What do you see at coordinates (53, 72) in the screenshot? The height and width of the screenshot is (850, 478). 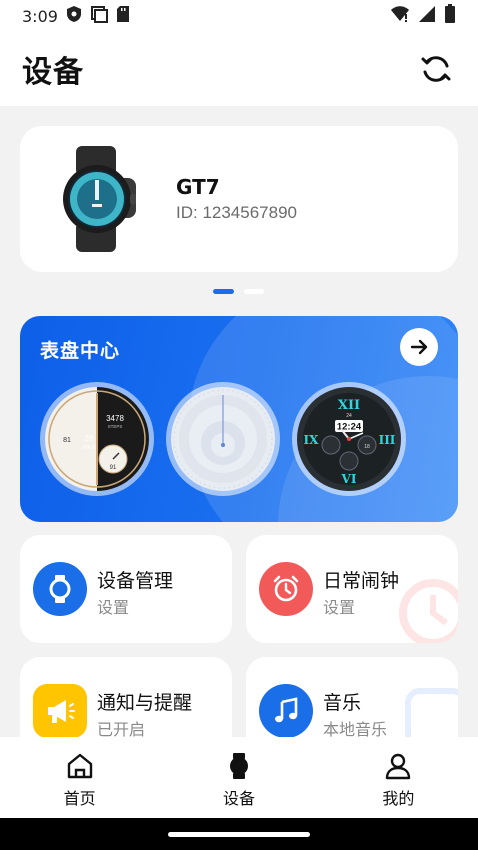 I see `page-title: 设备` at bounding box center [53, 72].